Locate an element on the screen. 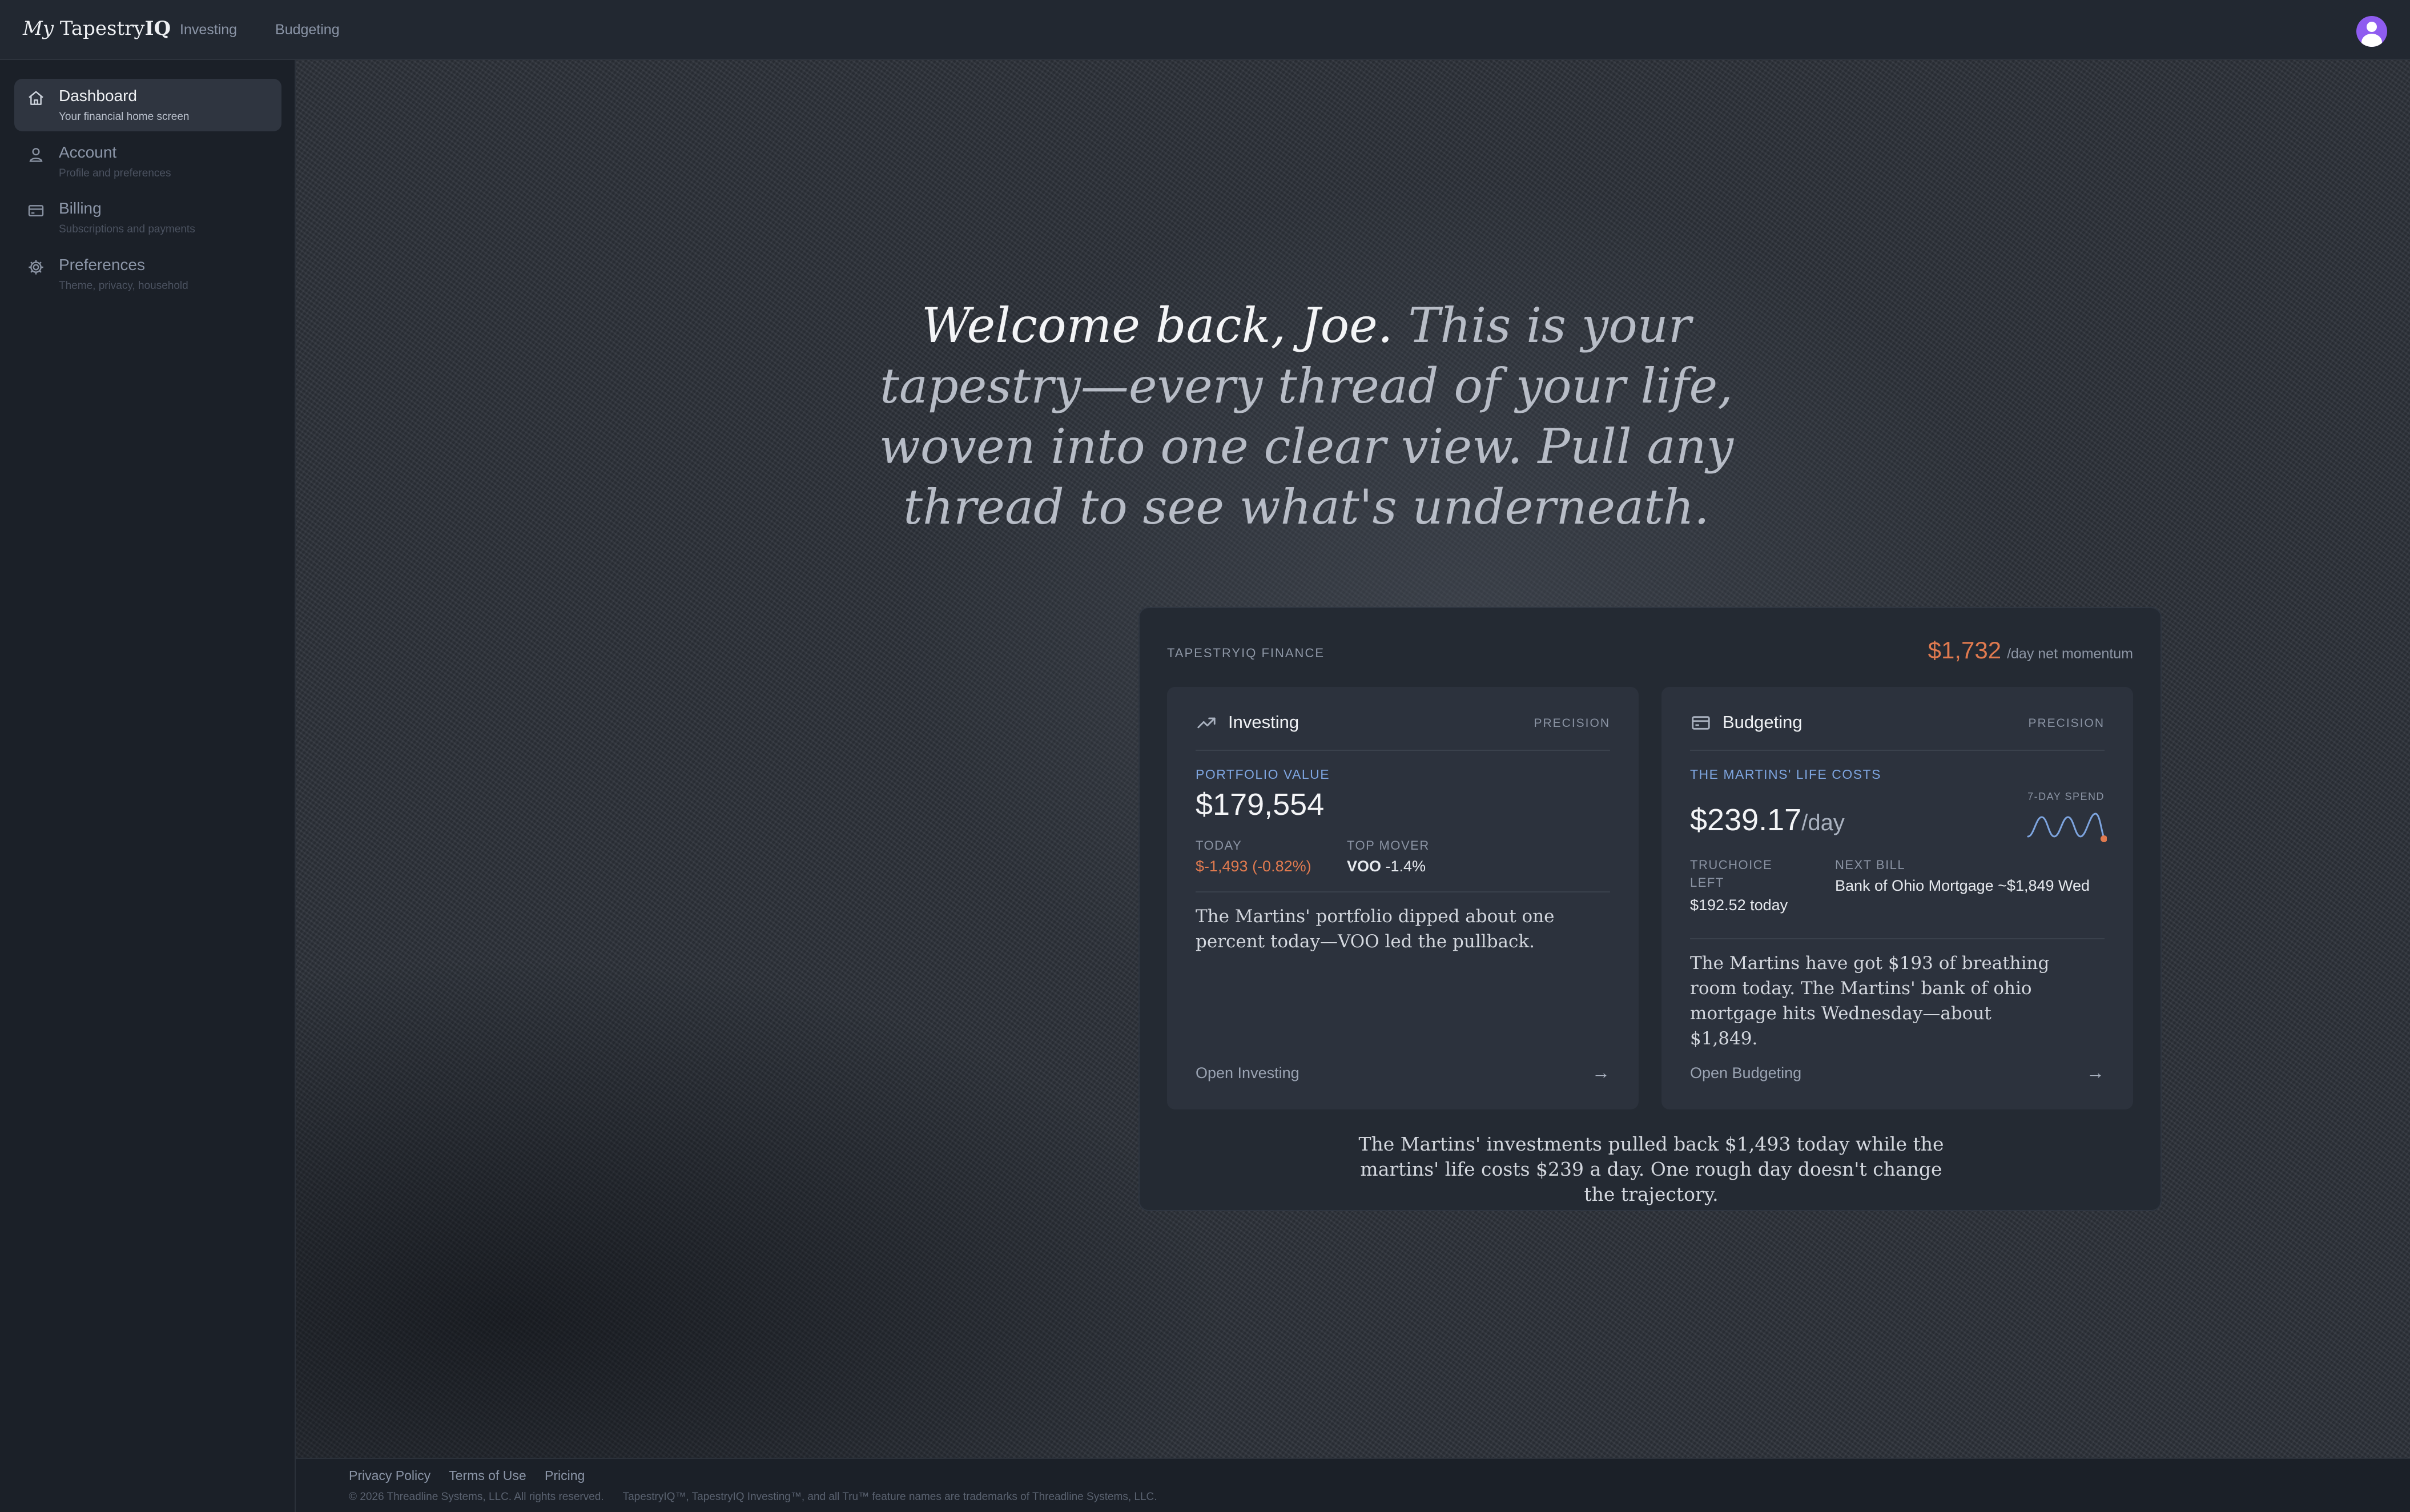 Image resolution: width=2410 pixels, height=1512 pixels. next-bill-label: NEXT BILL is located at coordinates (1870, 865).